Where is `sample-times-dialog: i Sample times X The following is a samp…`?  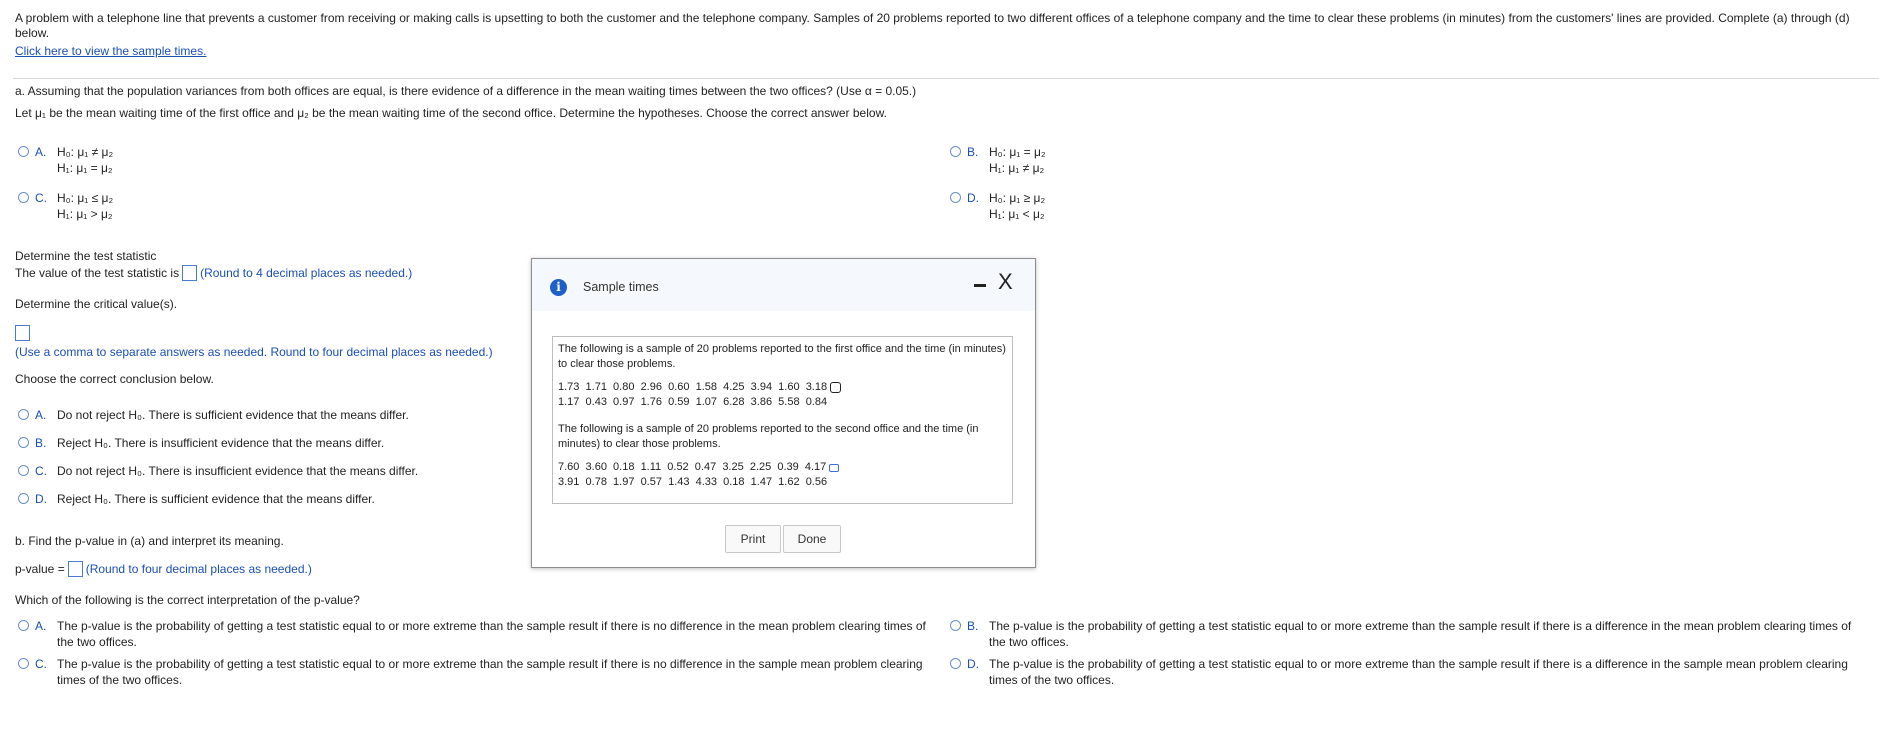 sample-times-dialog: i Sample times X The following is a samp… is located at coordinates (783, 413).